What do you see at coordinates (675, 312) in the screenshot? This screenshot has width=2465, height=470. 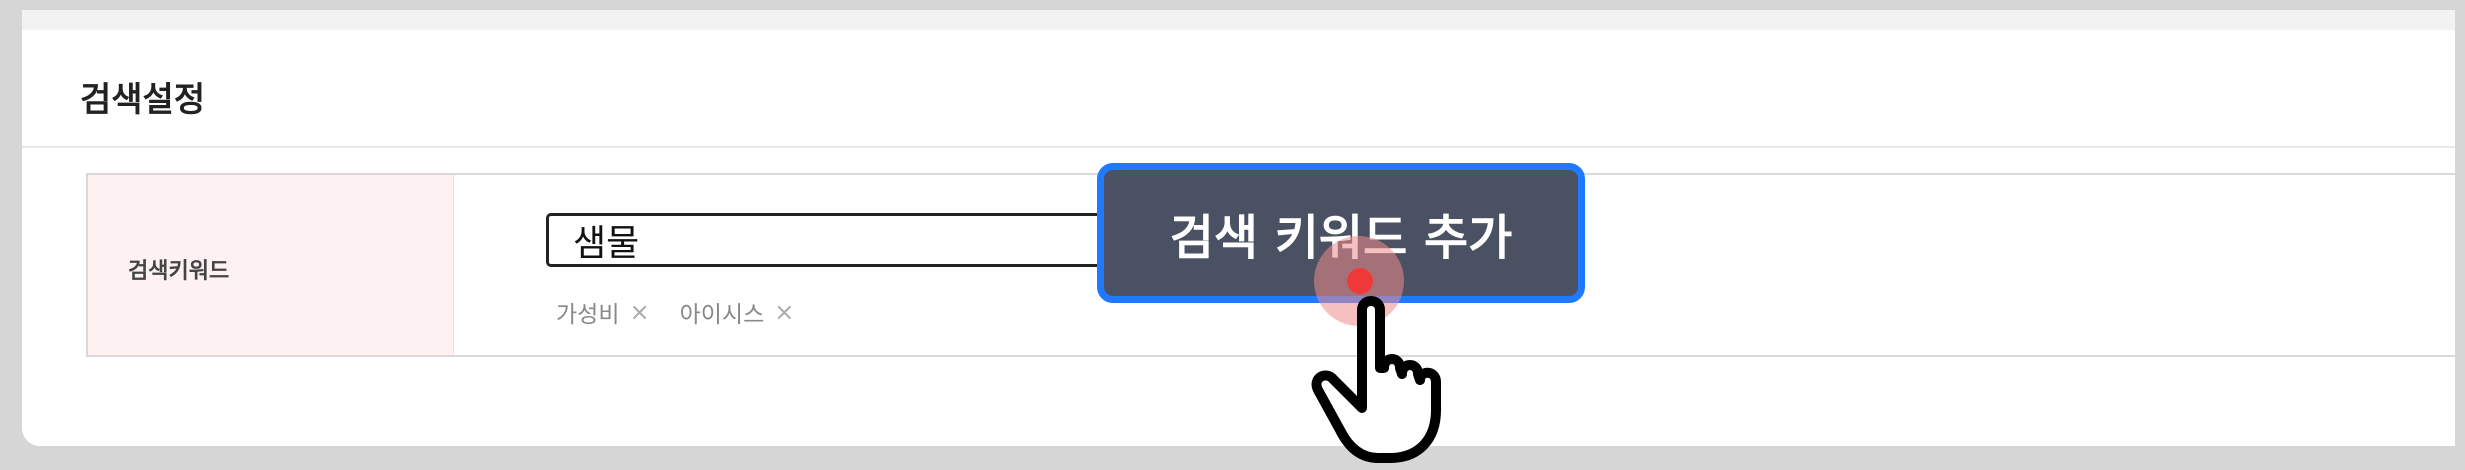 I see `keyword-tag-list: 가성비 × 아이시스 ×` at bounding box center [675, 312].